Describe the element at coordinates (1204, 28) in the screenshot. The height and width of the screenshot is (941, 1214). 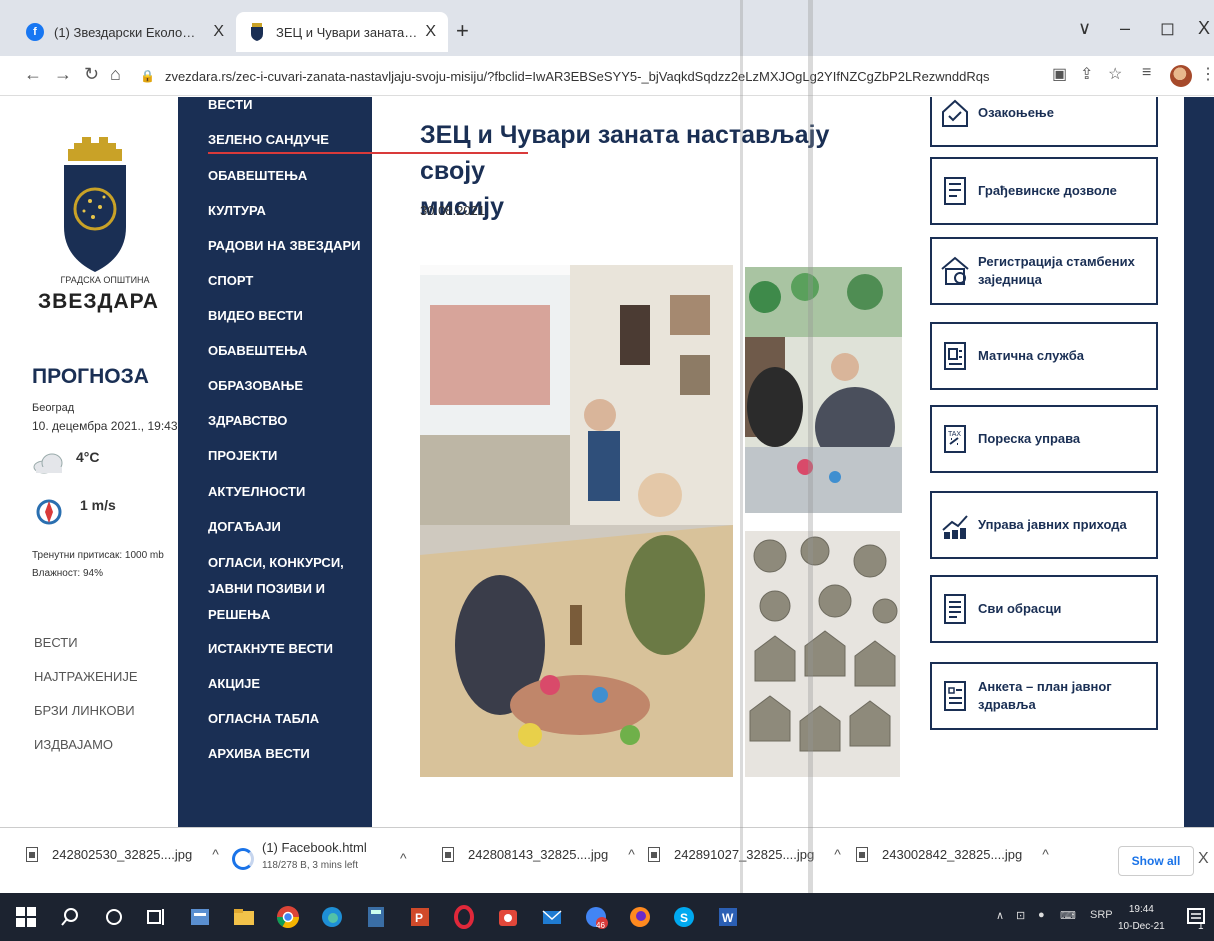
I see `close-window-button: X` at that location.